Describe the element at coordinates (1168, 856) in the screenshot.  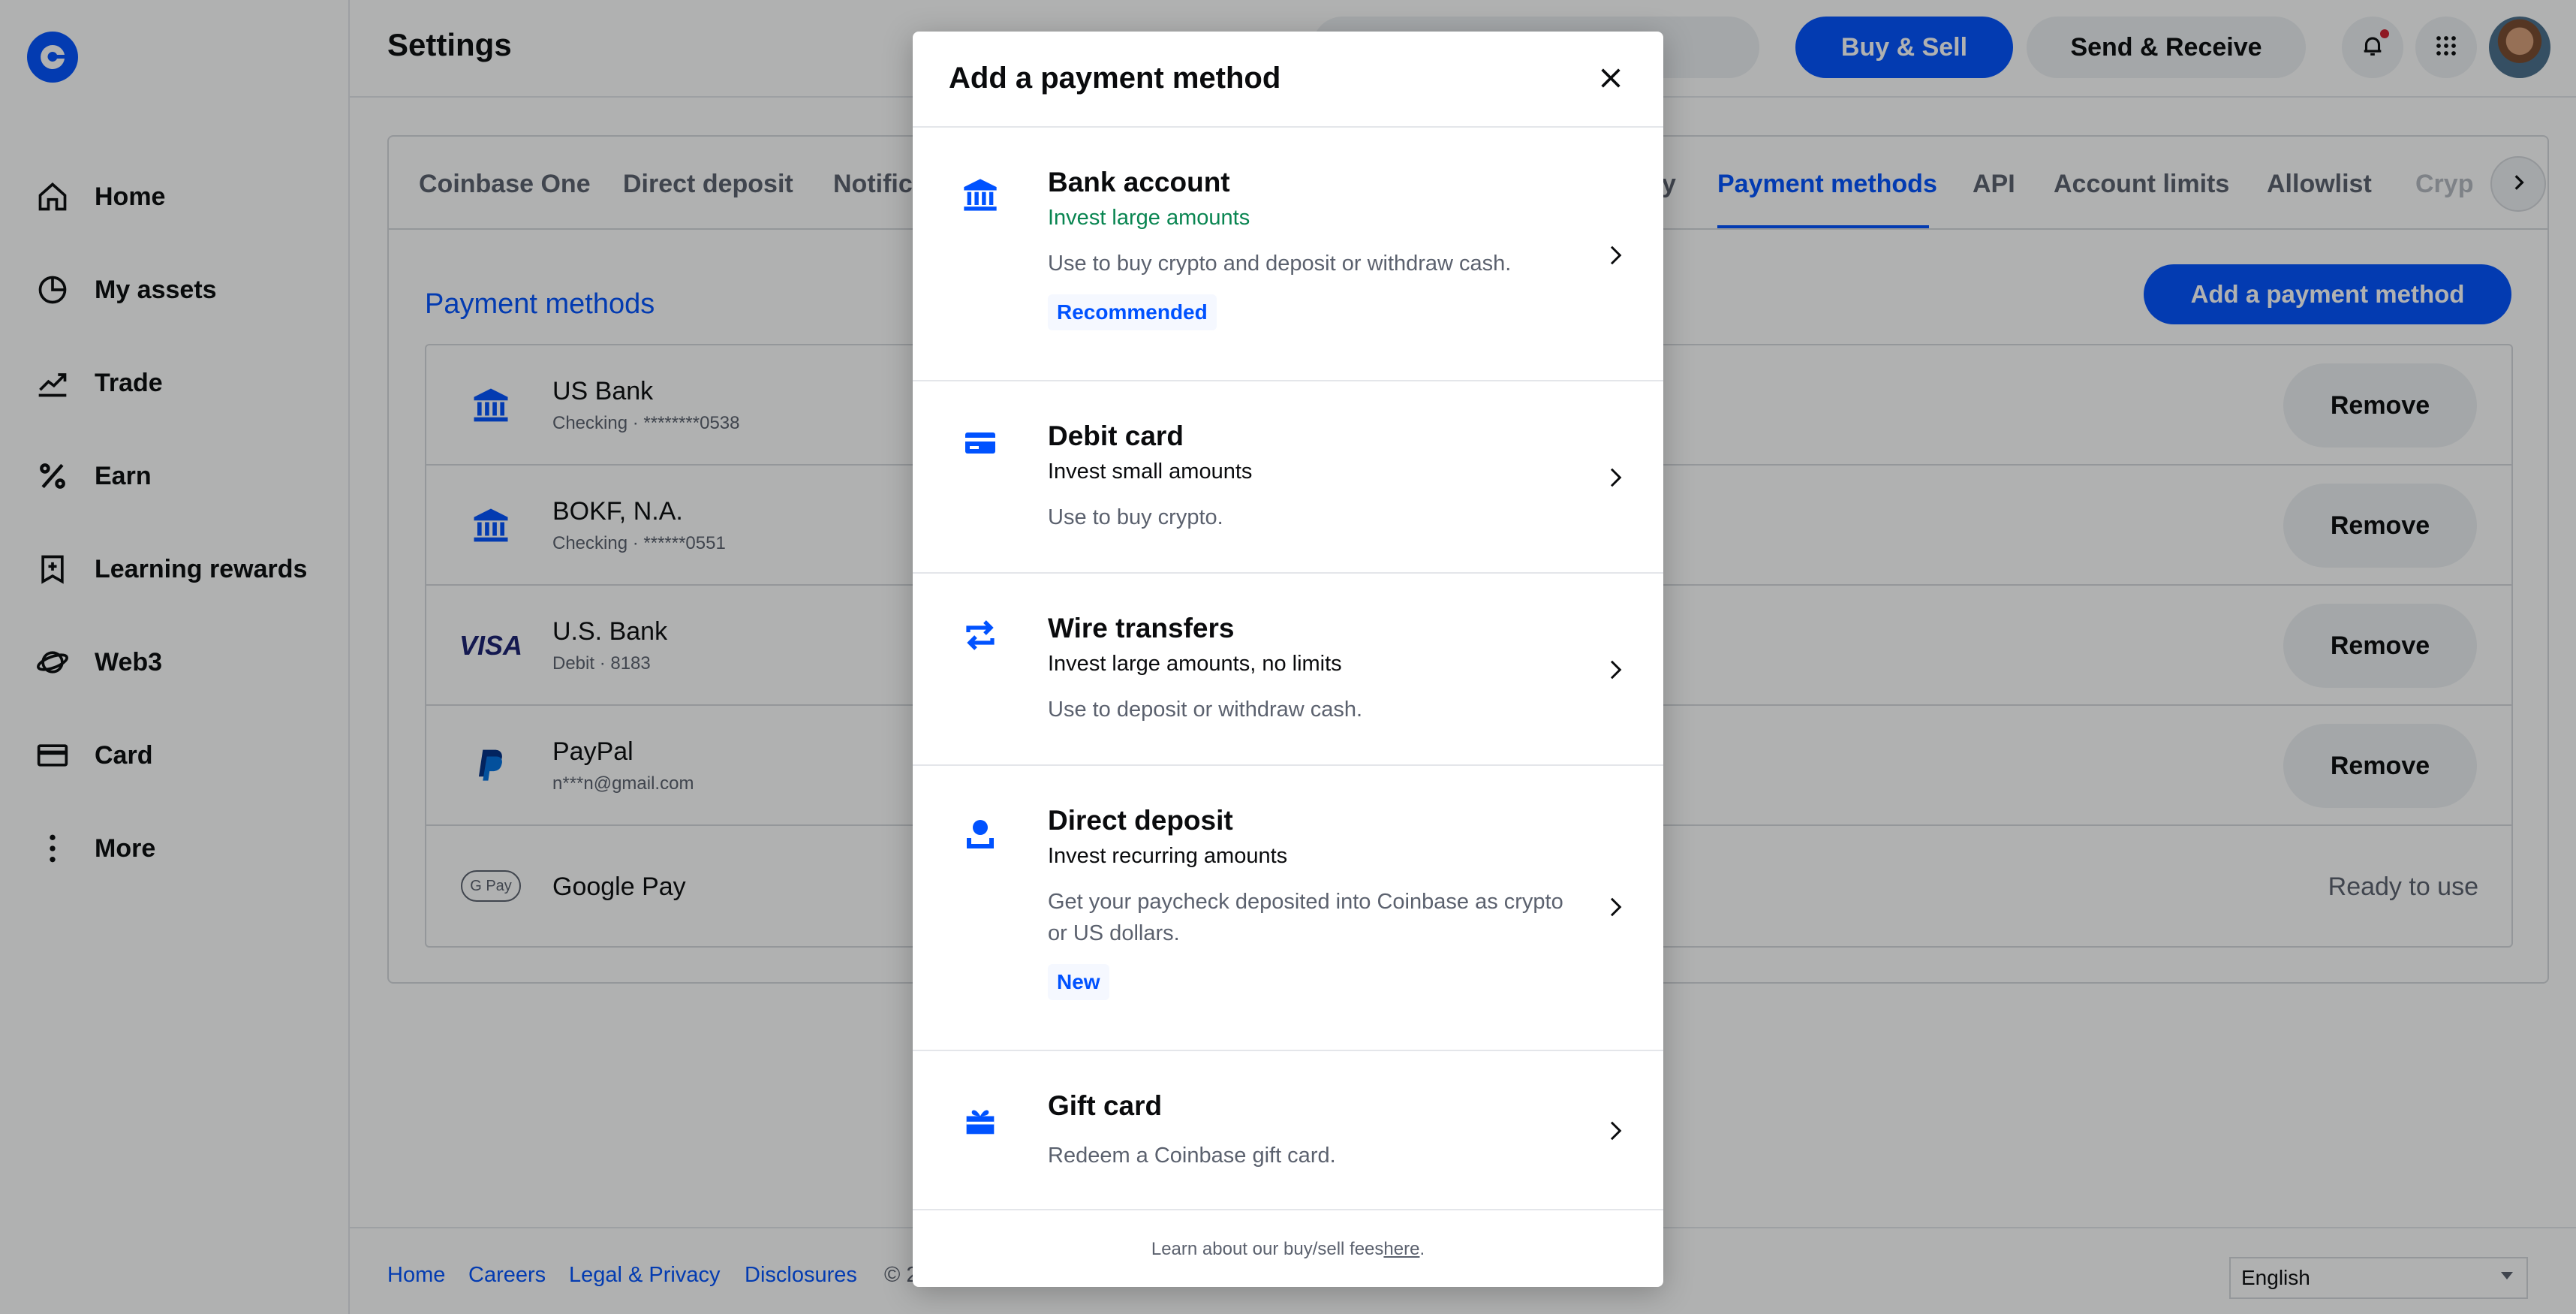
I see `option-subtitle: Invest recurring amounts` at that location.